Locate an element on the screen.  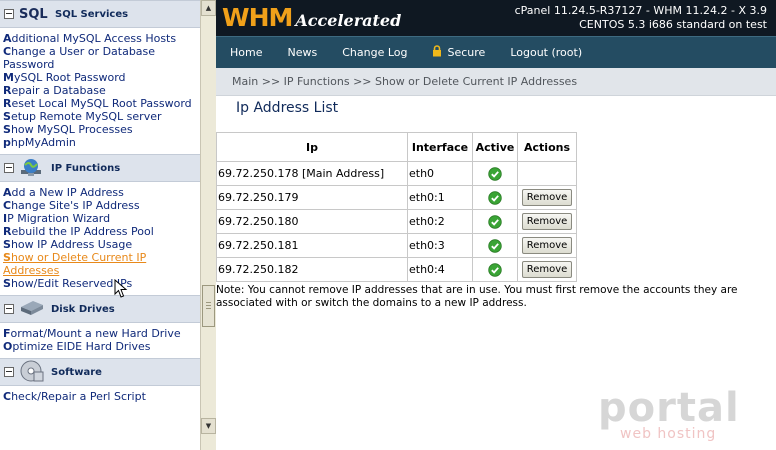
column-header-active: Active is located at coordinates (495, 147).